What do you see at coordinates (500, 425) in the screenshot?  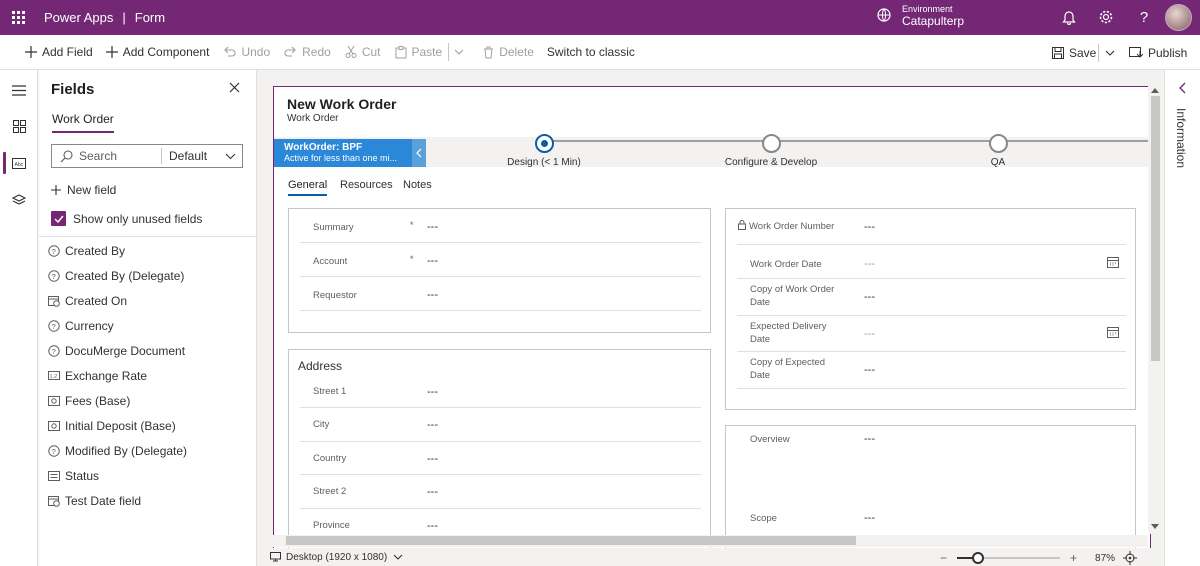 I see `field-row-city: City ---` at bounding box center [500, 425].